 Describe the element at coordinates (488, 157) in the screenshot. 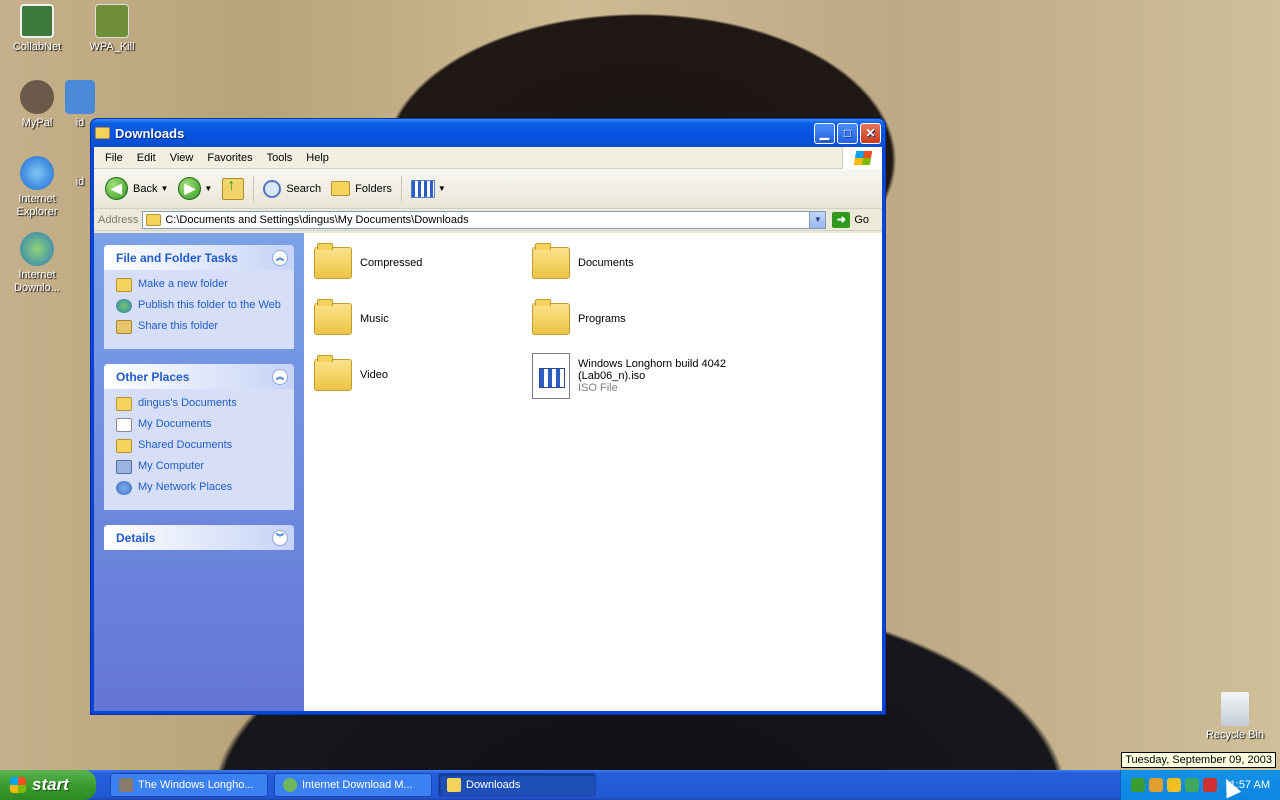

I see `menu-bar: File Edit View Favorites Tools Help` at that location.